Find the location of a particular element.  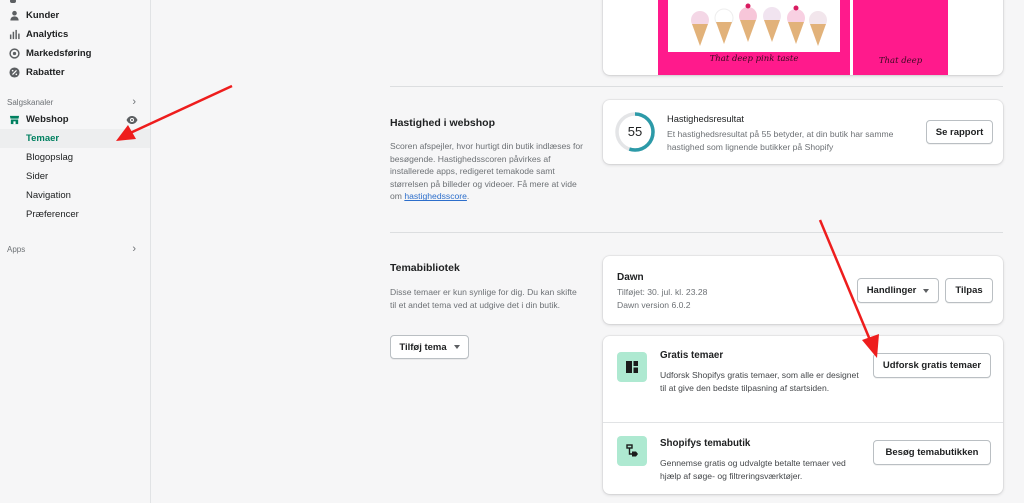

theme-store-icon is located at coordinates (632, 451).